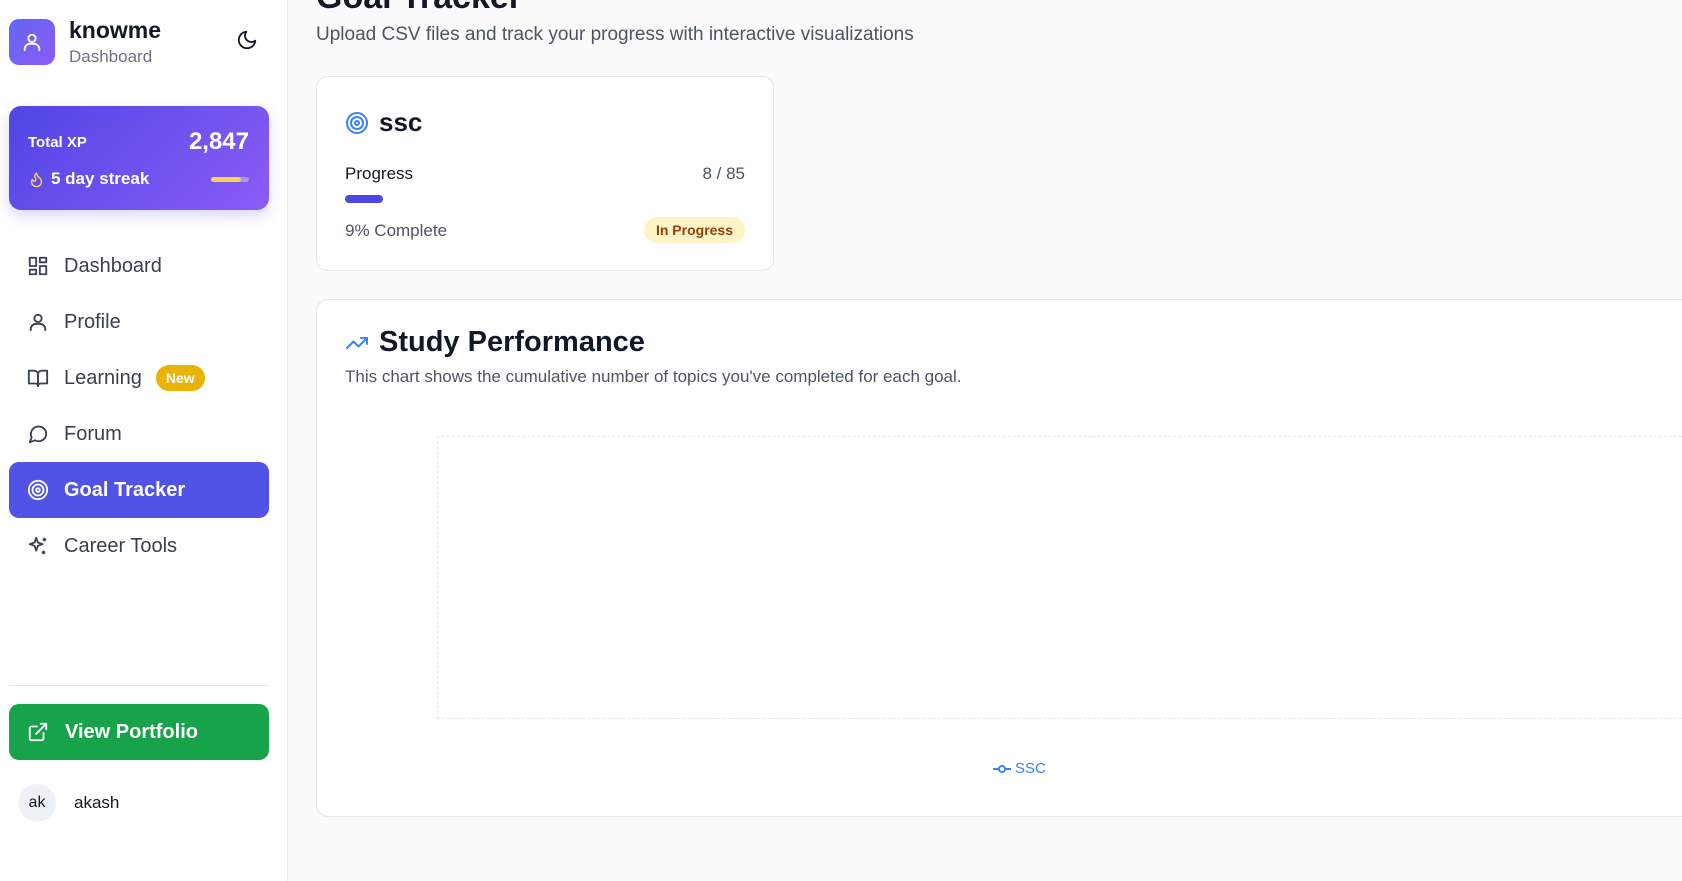  Describe the element at coordinates (97, 802) in the screenshot. I see `user-name: akash` at that location.